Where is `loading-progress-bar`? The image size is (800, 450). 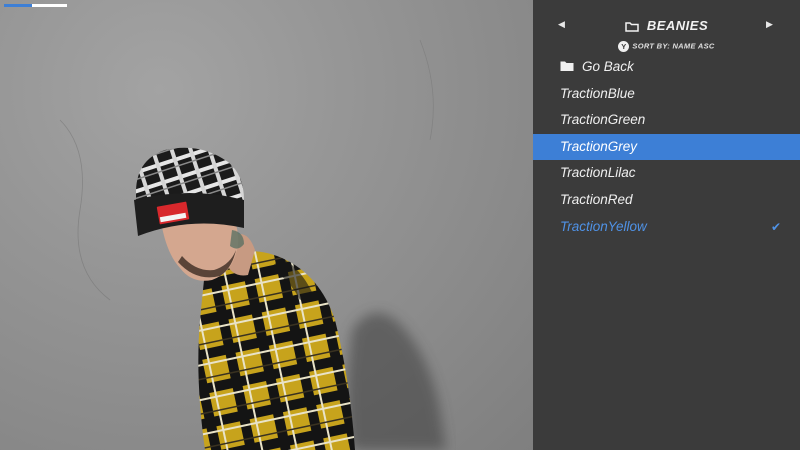 loading-progress-bar is located at coordinates (35, 5).